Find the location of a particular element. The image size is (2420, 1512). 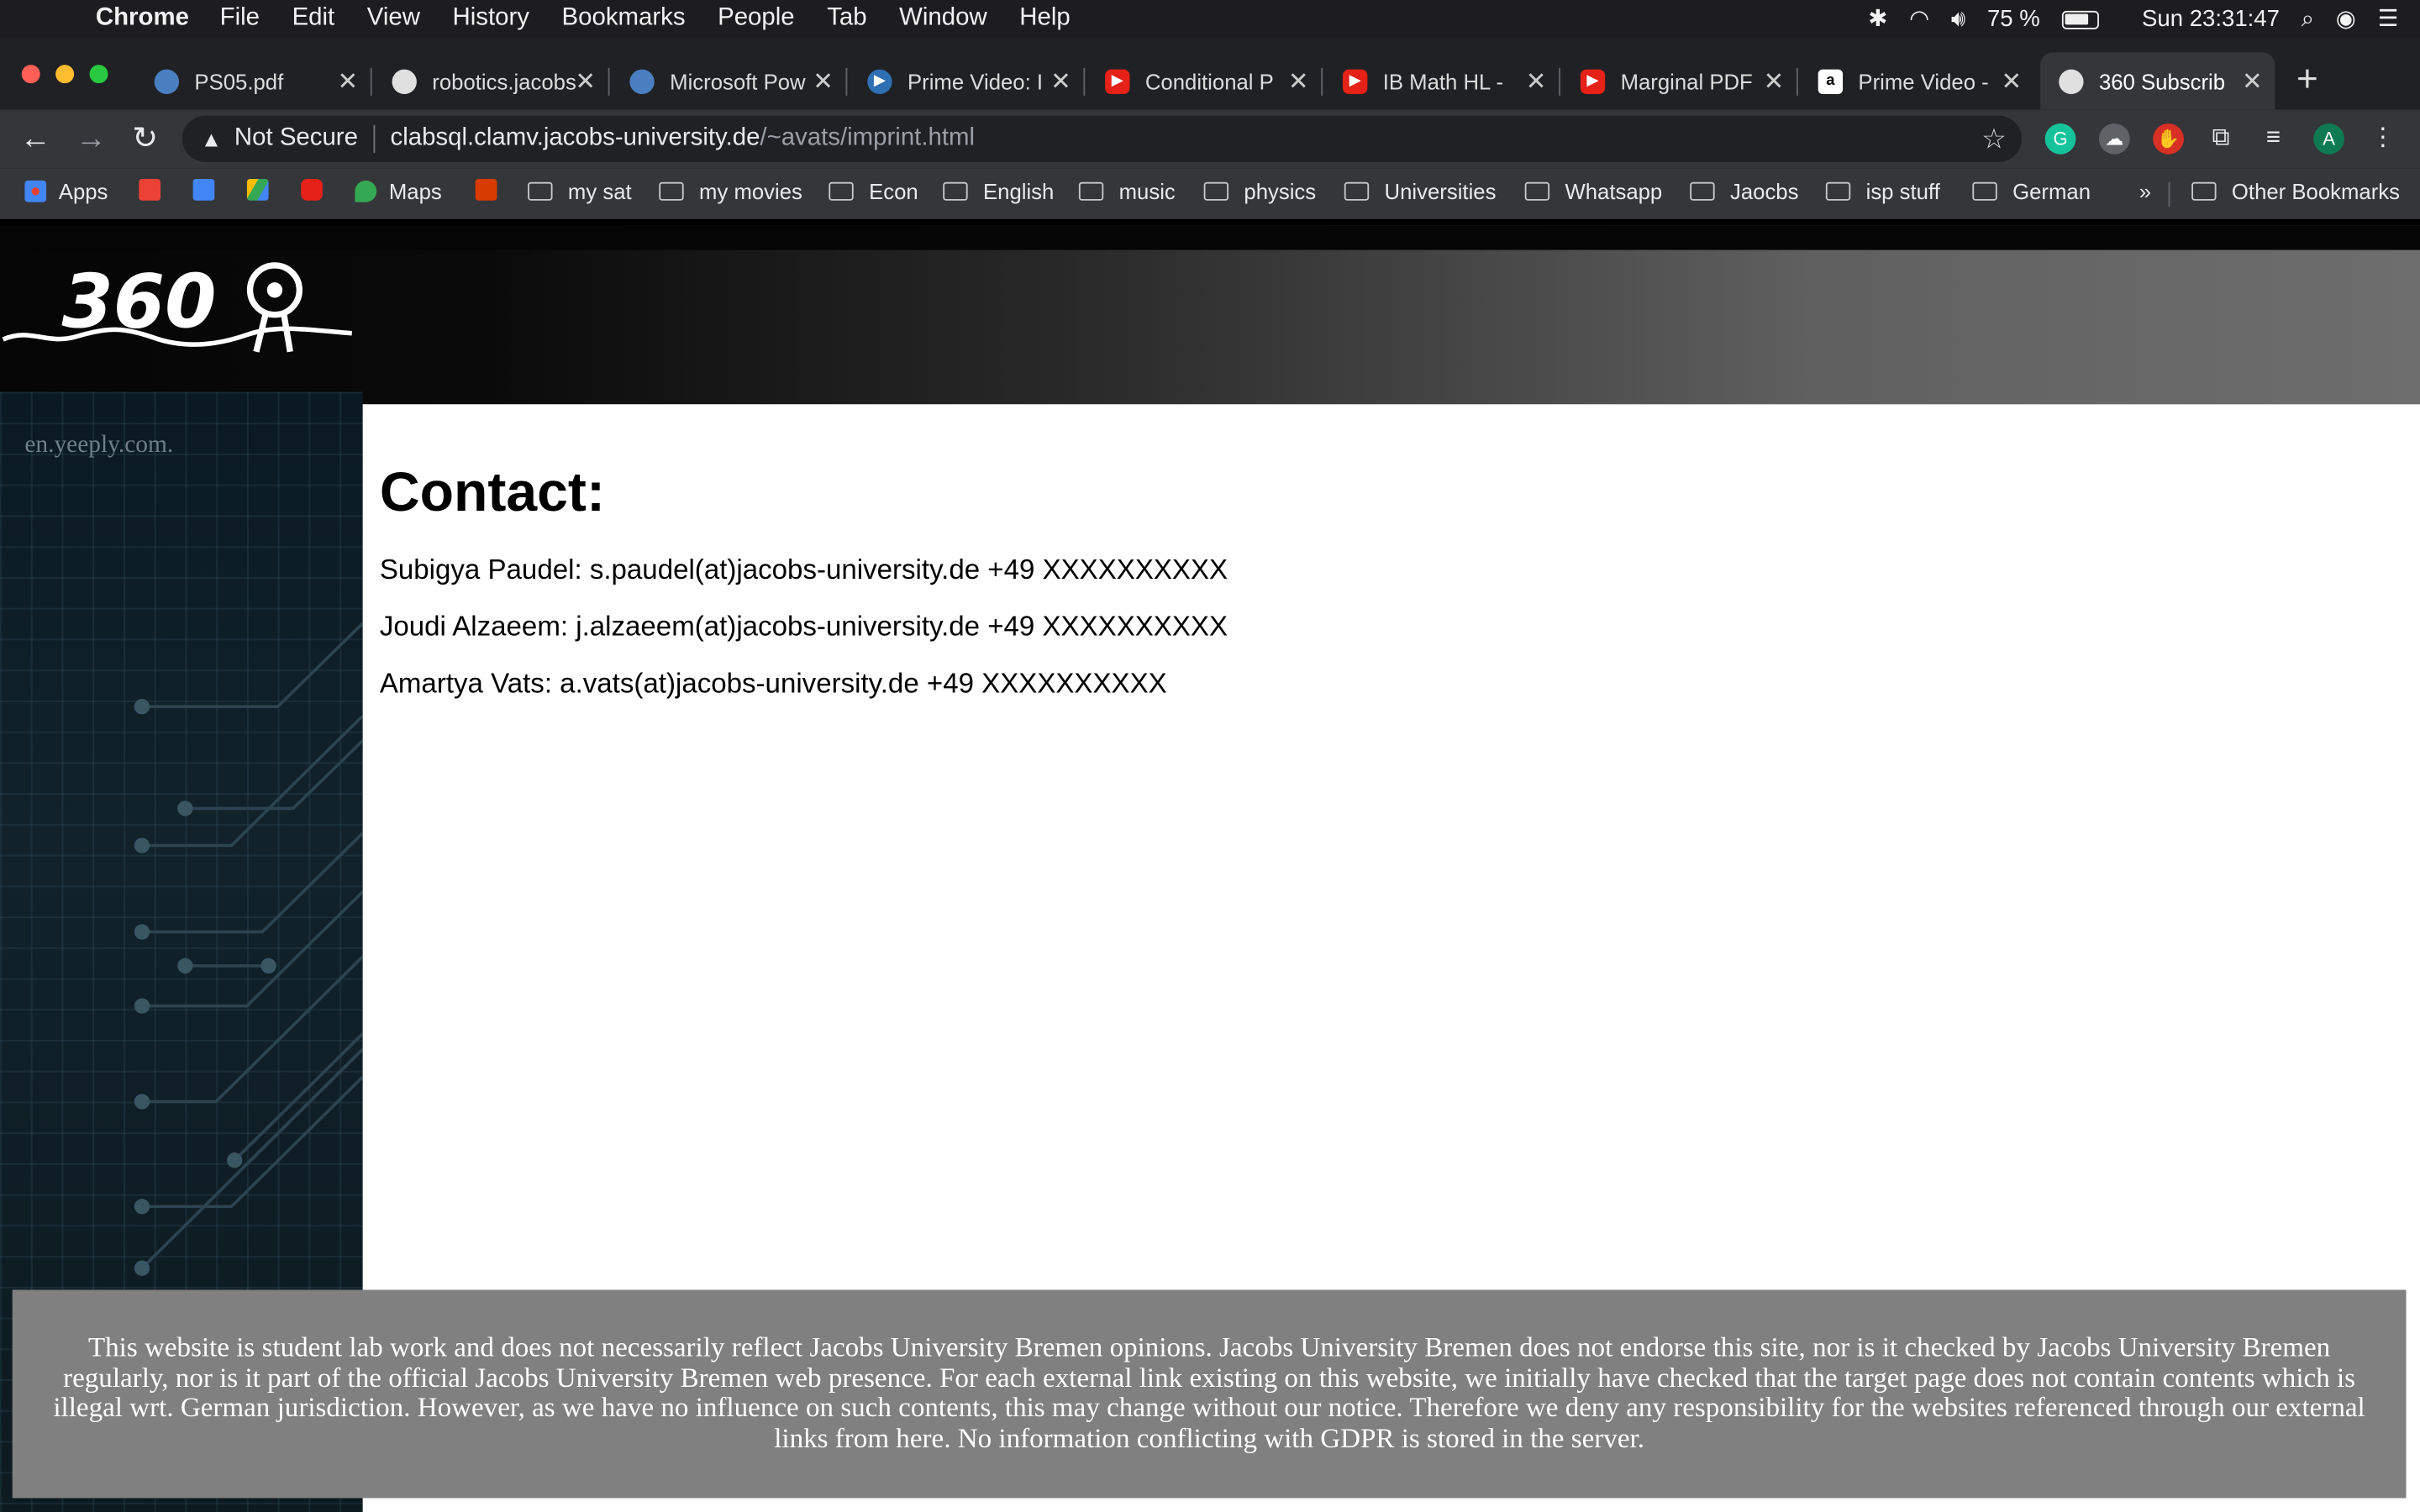

tab-prime-video-1: ▶ Prime Video: I ✕ is located at coordinates (968, 80).